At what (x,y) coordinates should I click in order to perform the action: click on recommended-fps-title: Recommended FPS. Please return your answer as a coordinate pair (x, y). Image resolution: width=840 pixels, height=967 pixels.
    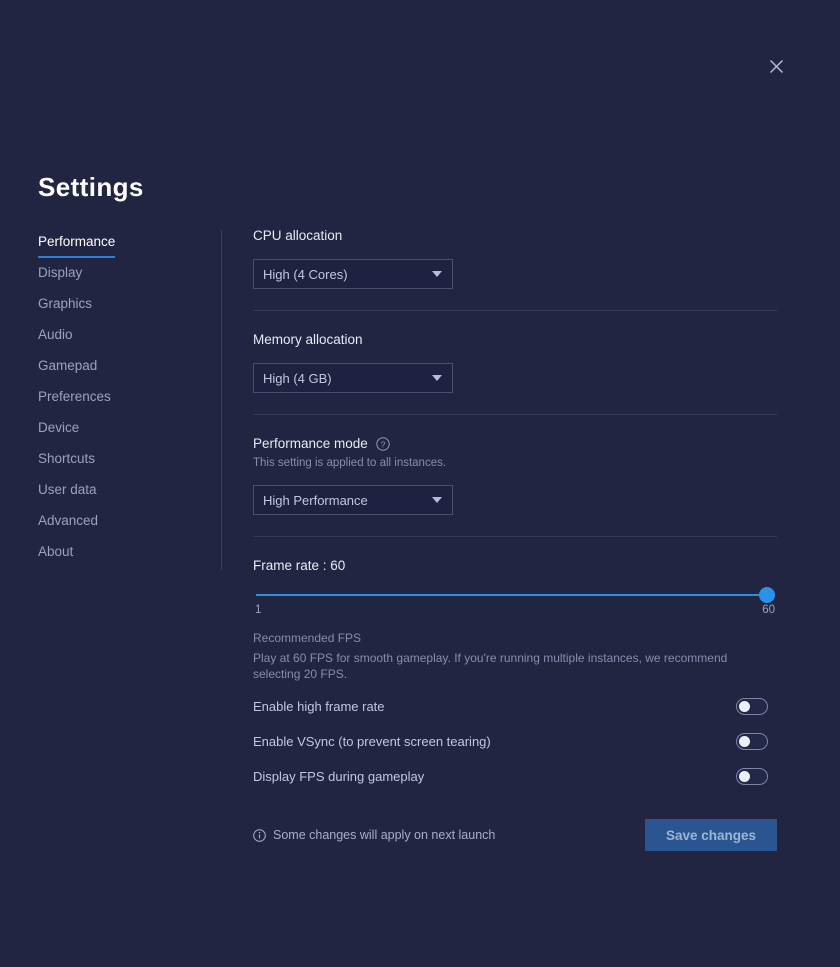
    Looking at the image, I should click on (307, 638).